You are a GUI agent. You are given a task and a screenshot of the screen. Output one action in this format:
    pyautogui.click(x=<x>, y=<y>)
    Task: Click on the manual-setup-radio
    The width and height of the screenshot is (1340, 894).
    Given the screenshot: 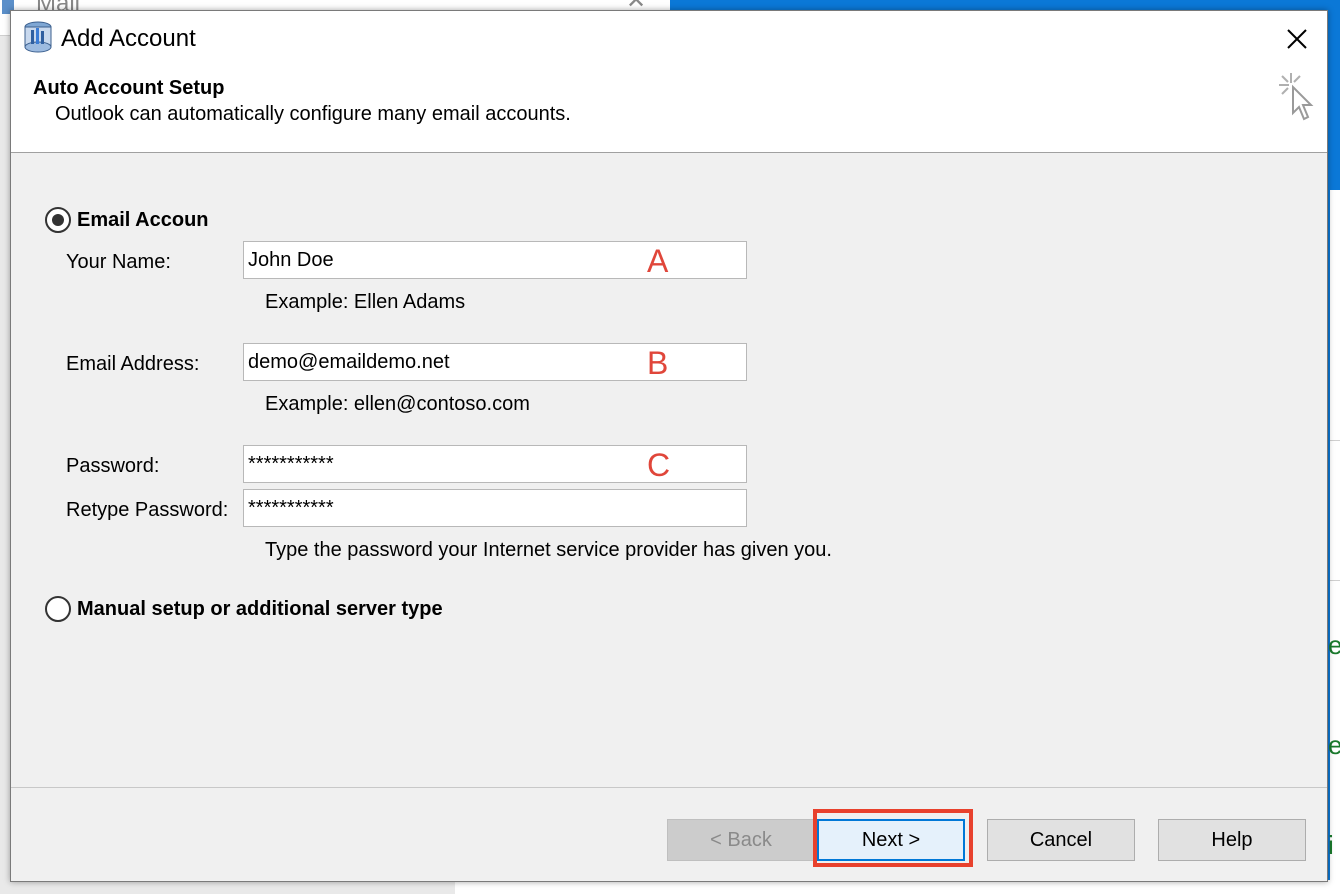 What is the action you would take?
    pyautogui.click(x=58, y=609)
    